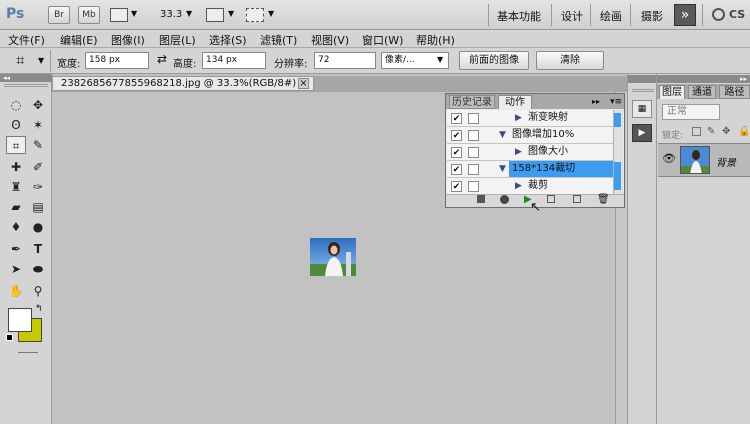 The height and width of the screenshot is (424, 750). I want to click on layers-header, so click(703, 79).